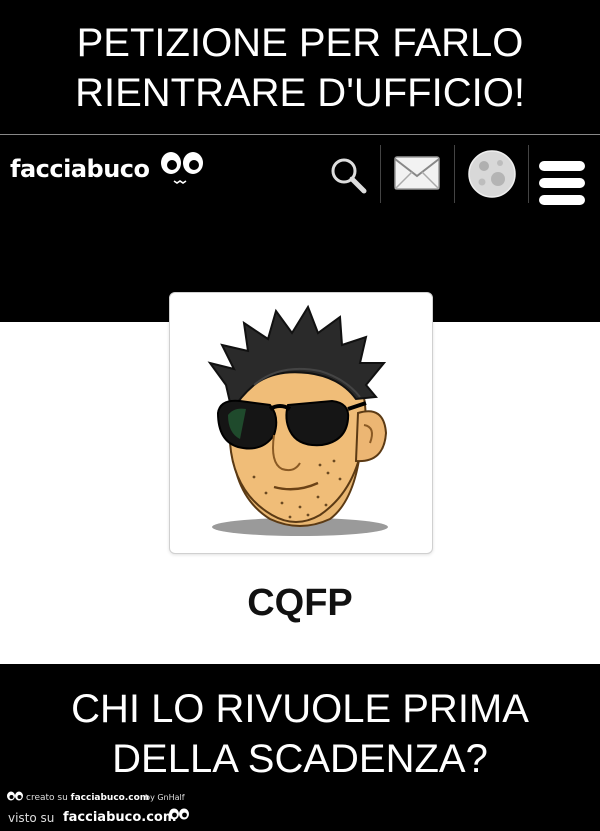  I want to click on top-caption-line-2: RIENTRARE D'UFFICIO!, so click(300, 93).